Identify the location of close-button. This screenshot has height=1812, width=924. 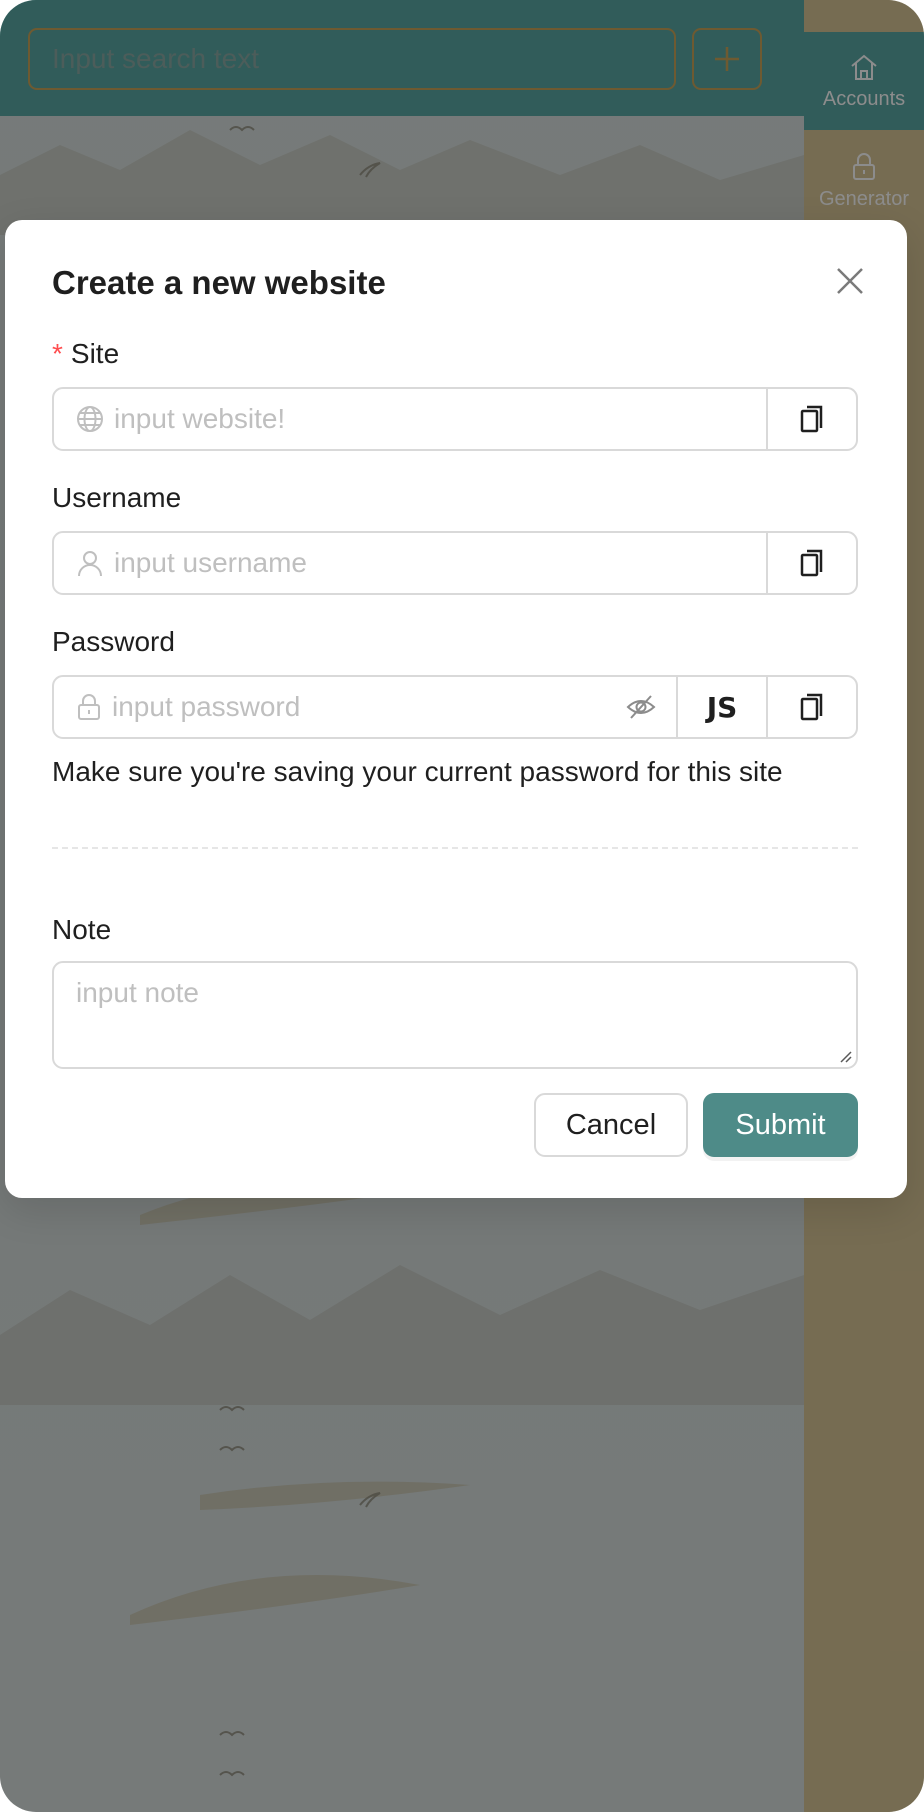
(850, 281).